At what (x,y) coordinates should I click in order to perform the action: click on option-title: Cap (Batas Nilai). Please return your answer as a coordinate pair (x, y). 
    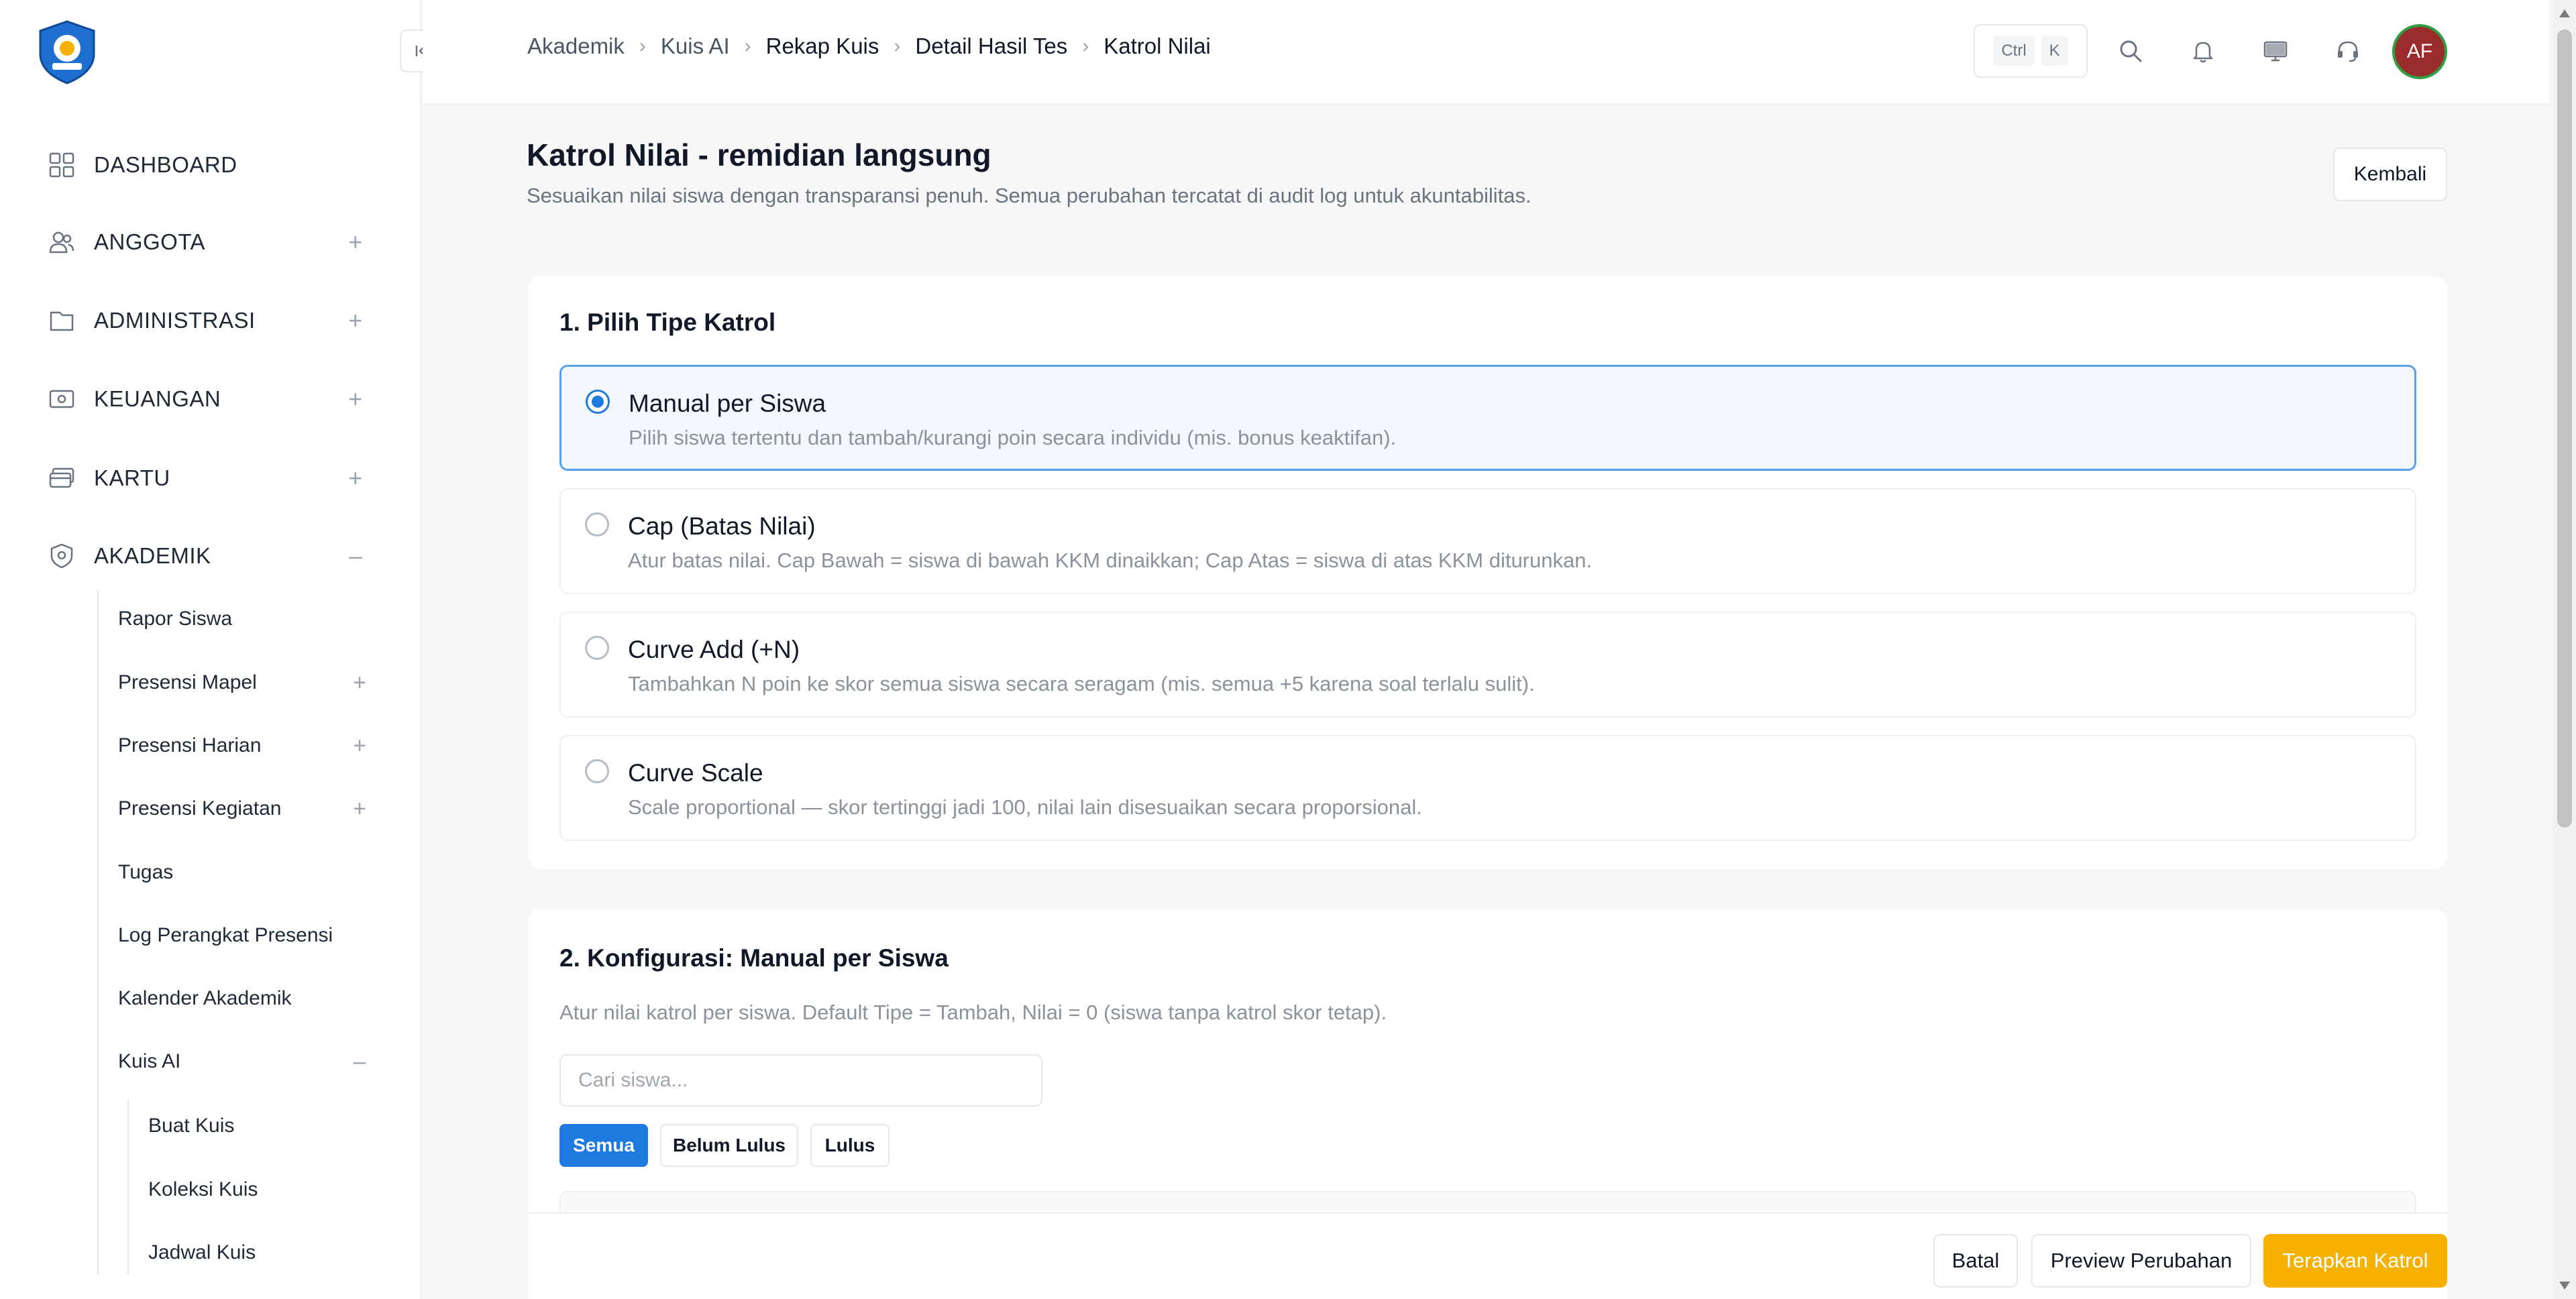
    Looking at the image, I should click on (722, 526).